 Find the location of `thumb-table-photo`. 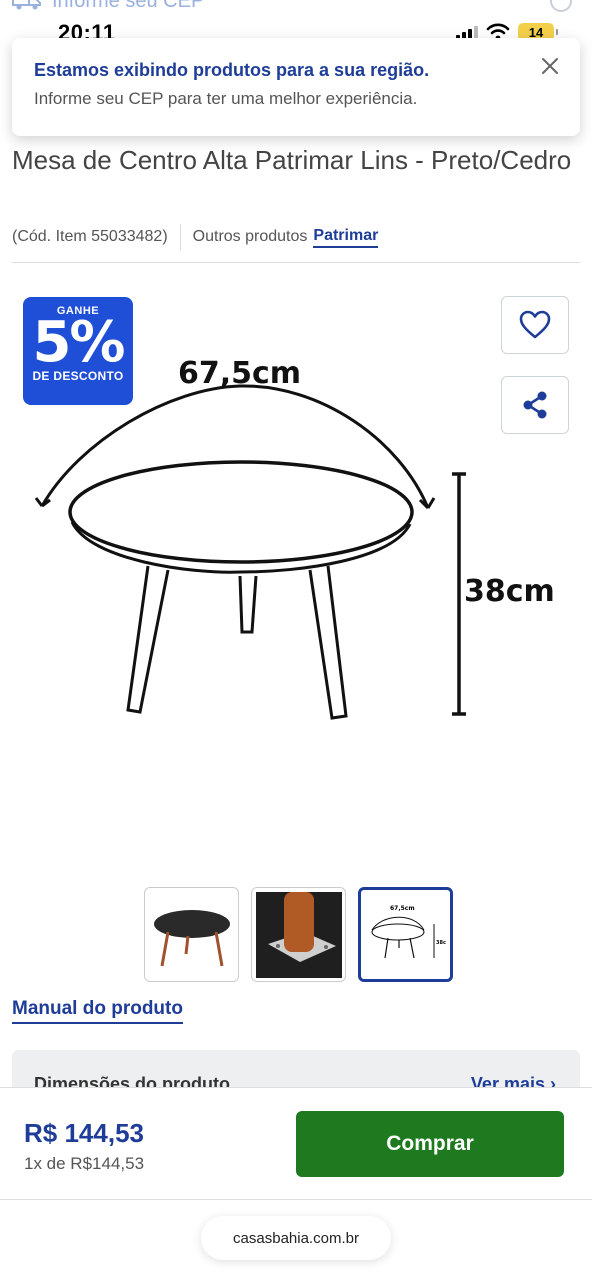

thumb-table-photo is located at coordinates (191, 934).